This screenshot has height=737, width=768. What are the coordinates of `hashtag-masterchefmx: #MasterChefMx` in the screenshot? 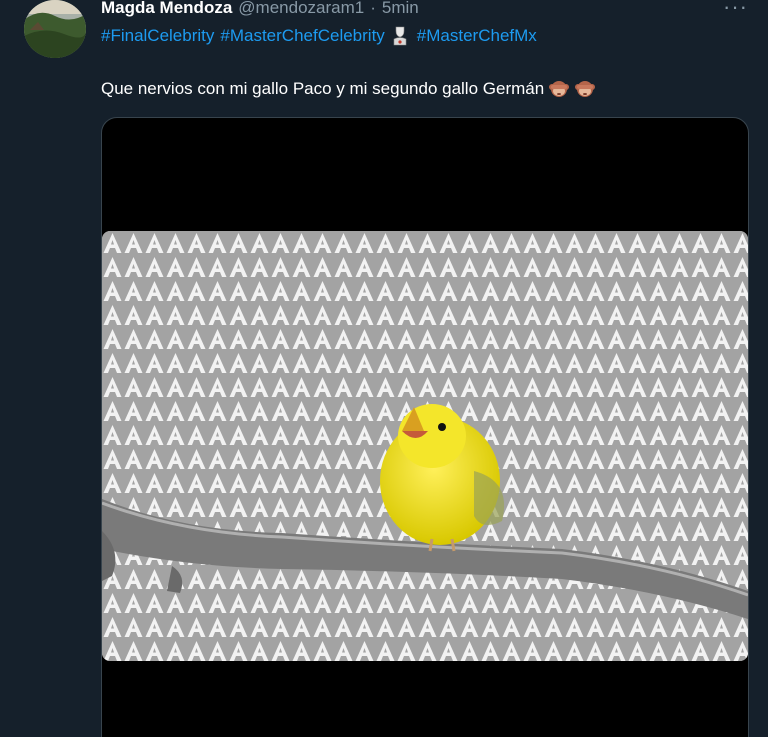 It's located at (477, 36).